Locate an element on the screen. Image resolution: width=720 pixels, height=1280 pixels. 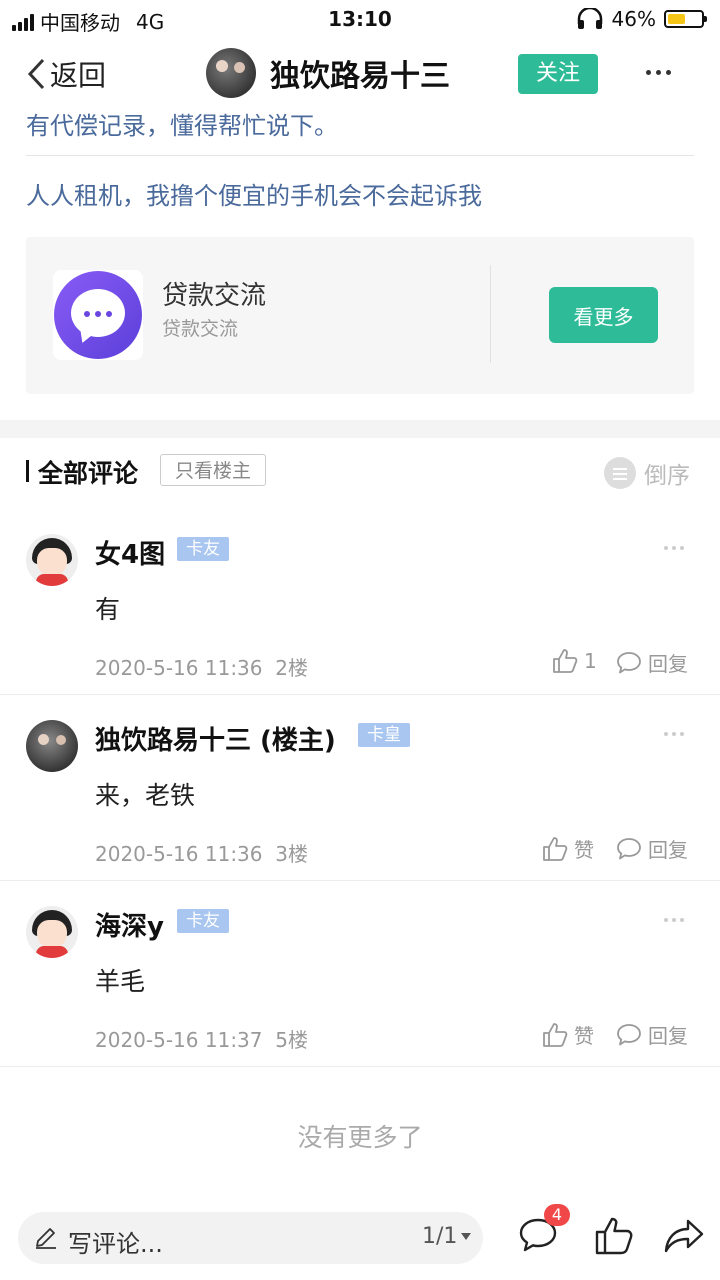
more-options-icon is located at coordinates (658, 72).